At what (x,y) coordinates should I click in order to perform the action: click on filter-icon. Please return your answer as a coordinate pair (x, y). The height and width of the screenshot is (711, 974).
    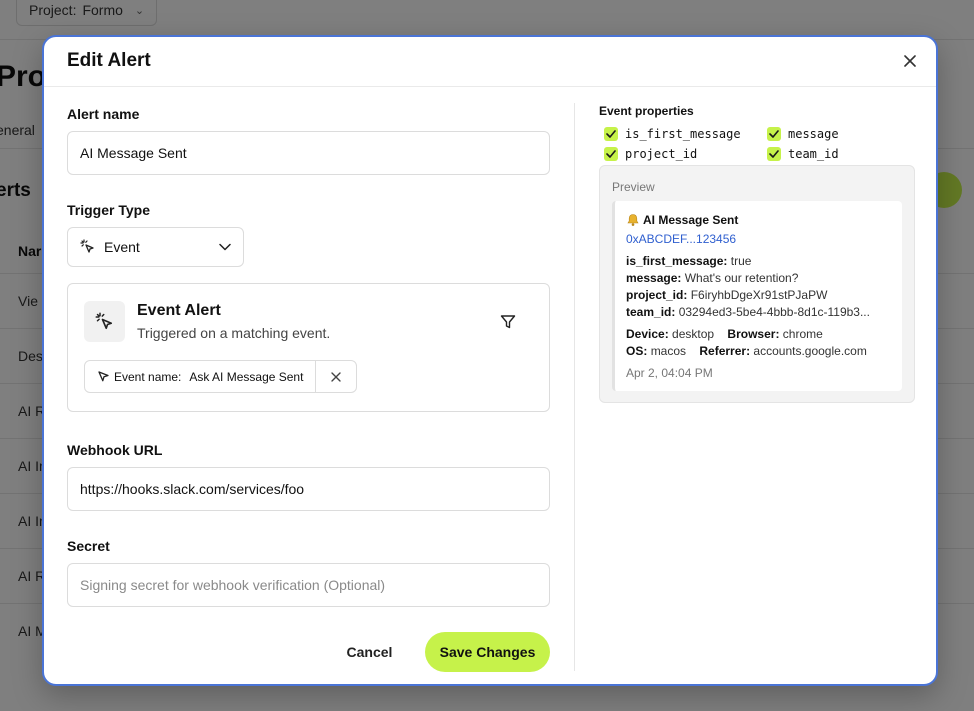
    Looking at the image, I should click on (508, 322).